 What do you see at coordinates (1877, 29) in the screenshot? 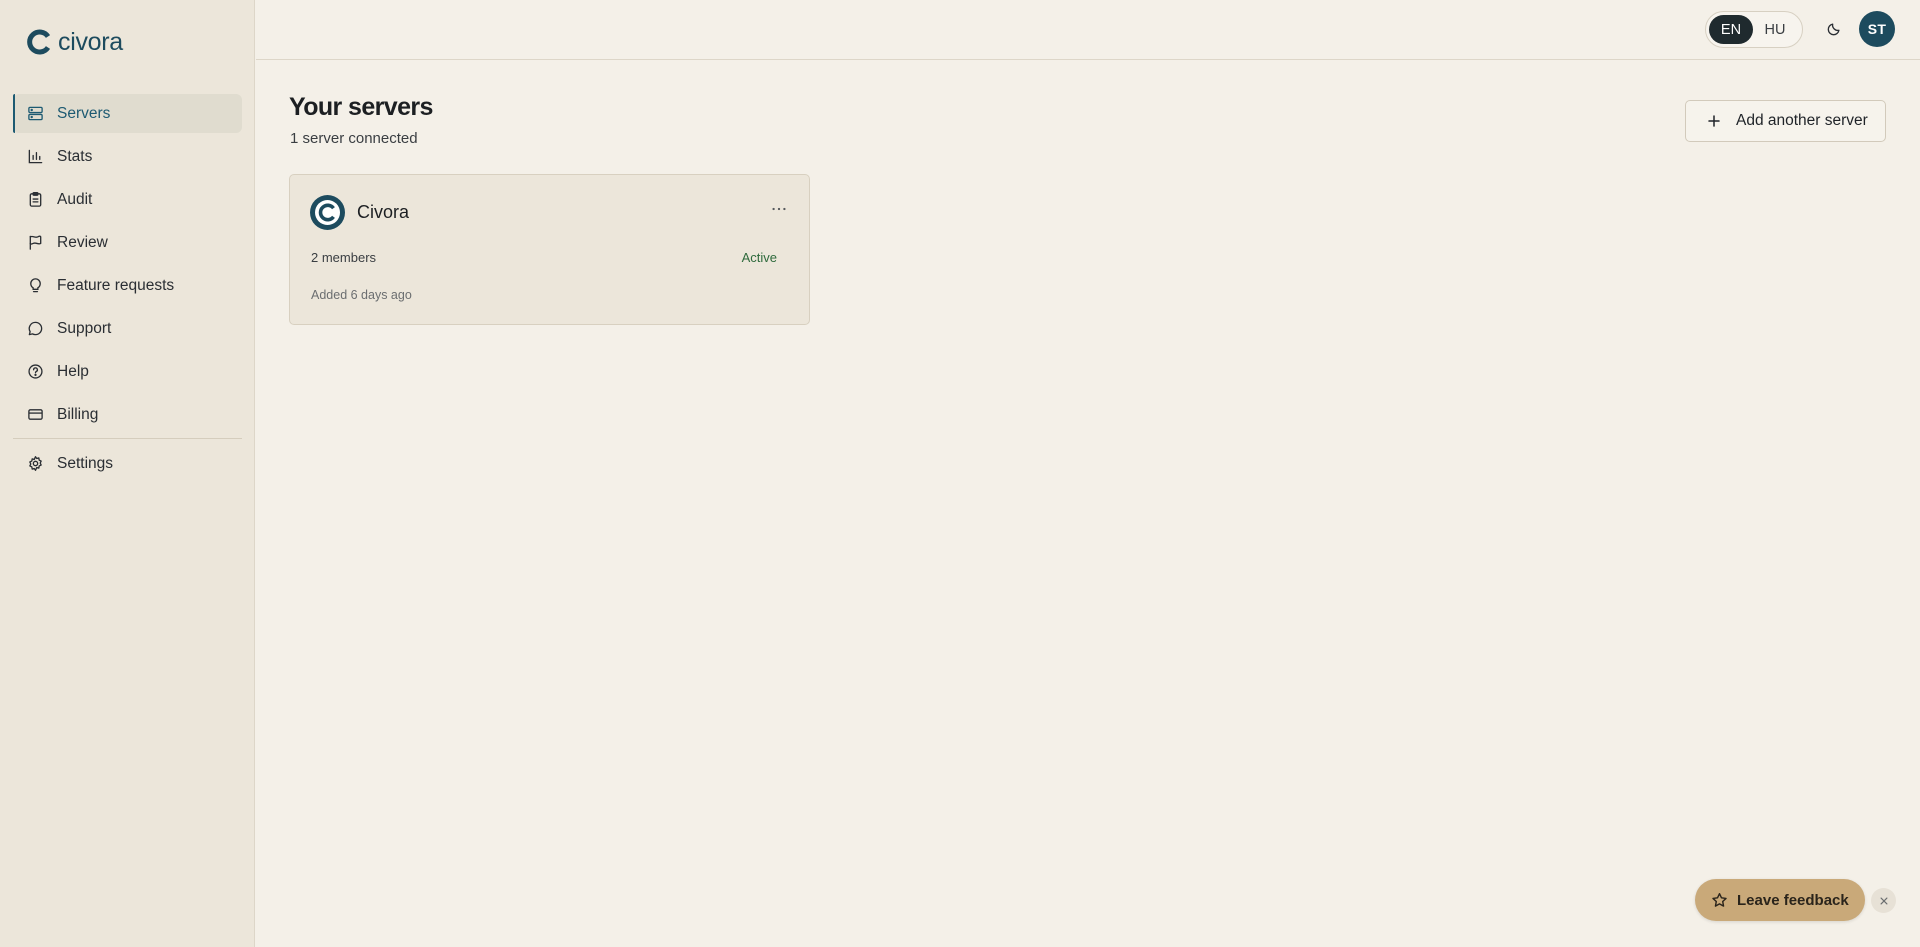
I see `user-avatar: ST` at bounding box center [1877, 29].